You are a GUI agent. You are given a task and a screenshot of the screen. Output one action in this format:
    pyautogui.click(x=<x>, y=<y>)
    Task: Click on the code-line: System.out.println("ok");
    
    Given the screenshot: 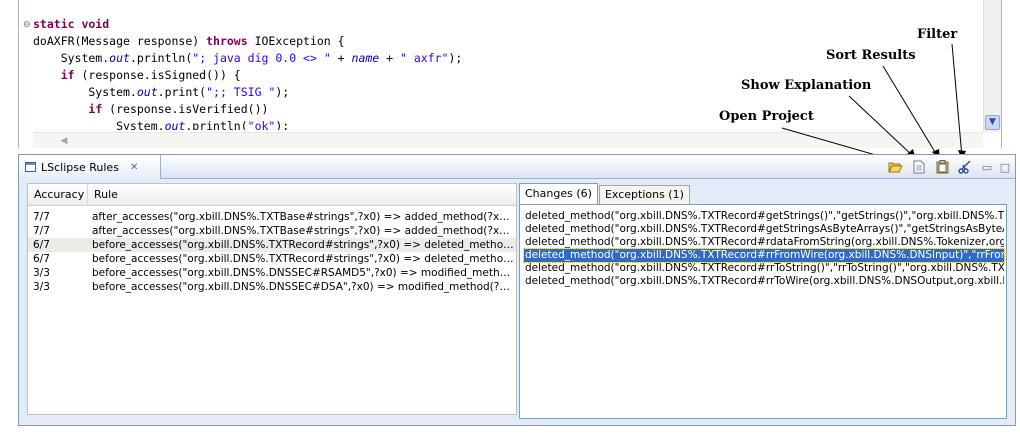 What is the action you would take?
    pyautogui.click(x=507, y=124)
    